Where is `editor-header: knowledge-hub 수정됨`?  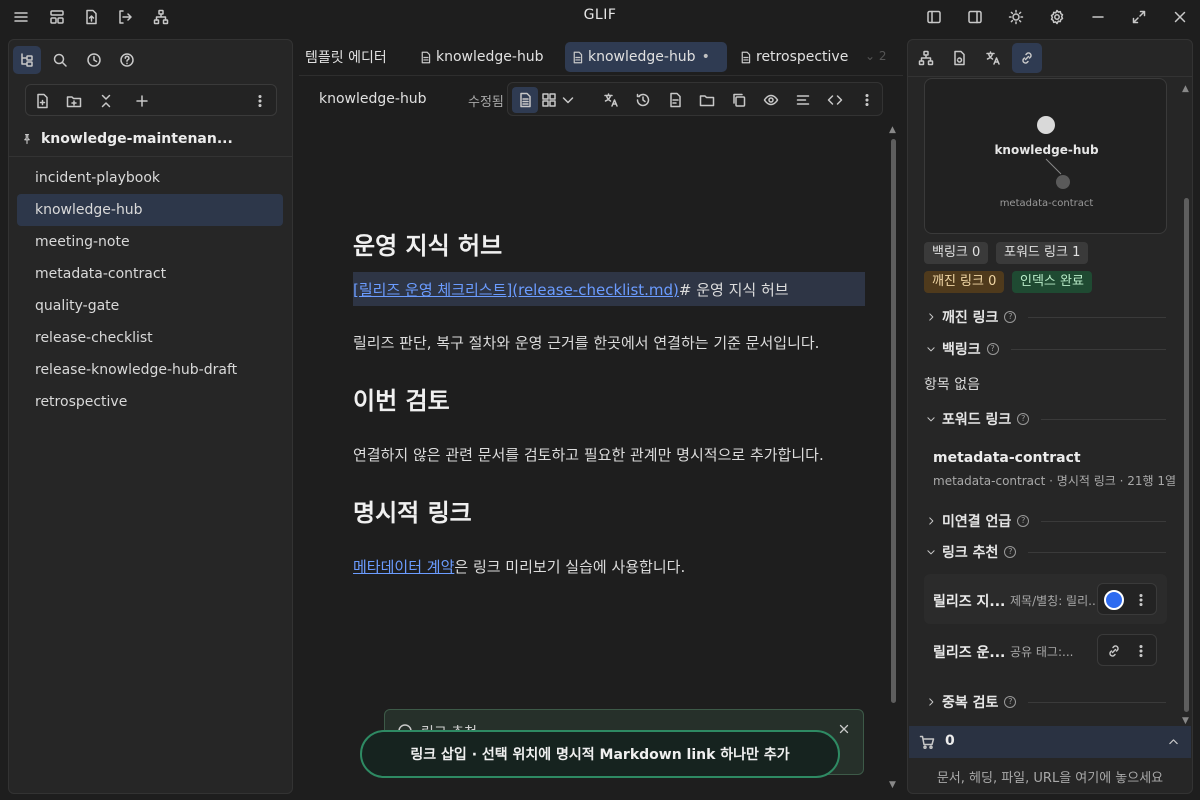 editor-header: knowledge-hub 수정됨 is located at coordinates (601, 99).